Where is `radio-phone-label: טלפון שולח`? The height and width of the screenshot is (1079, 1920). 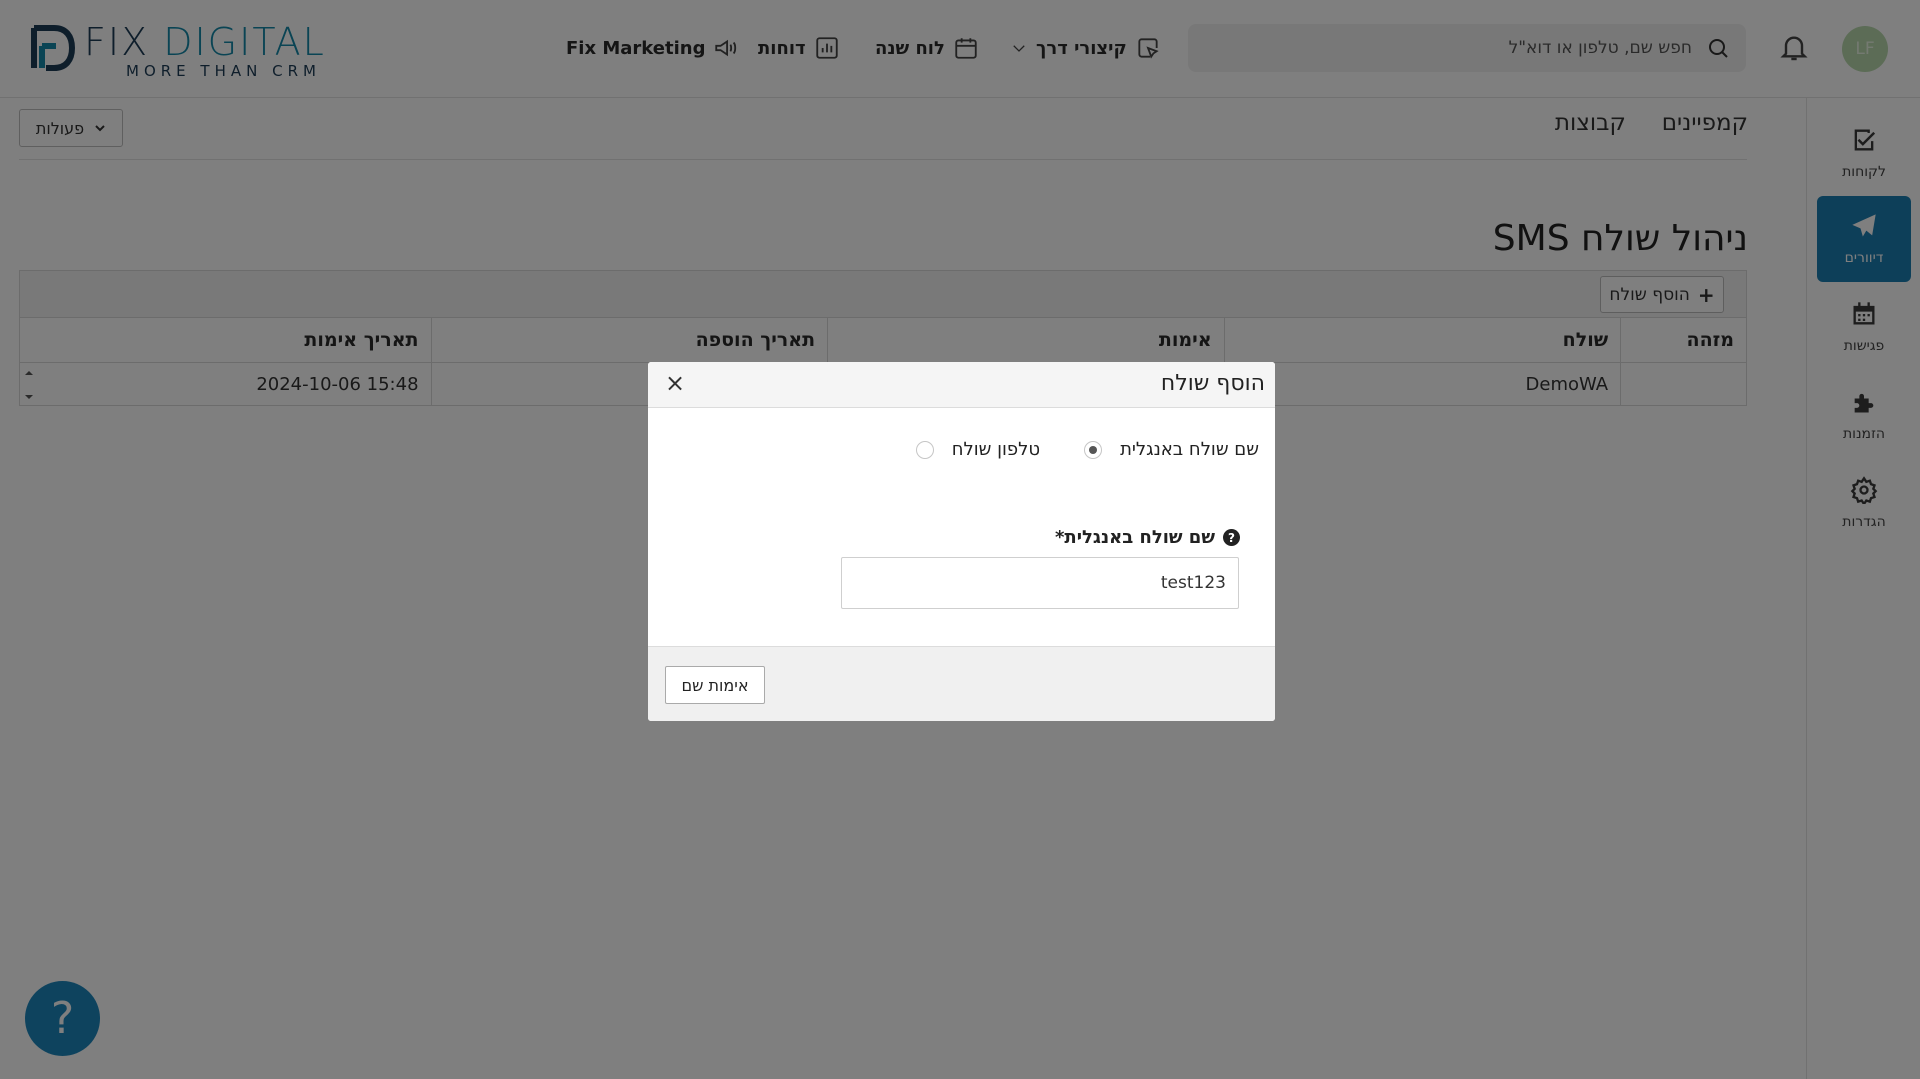 radio-phone-label: טלפון שולח is located at coordinates (996, 449).